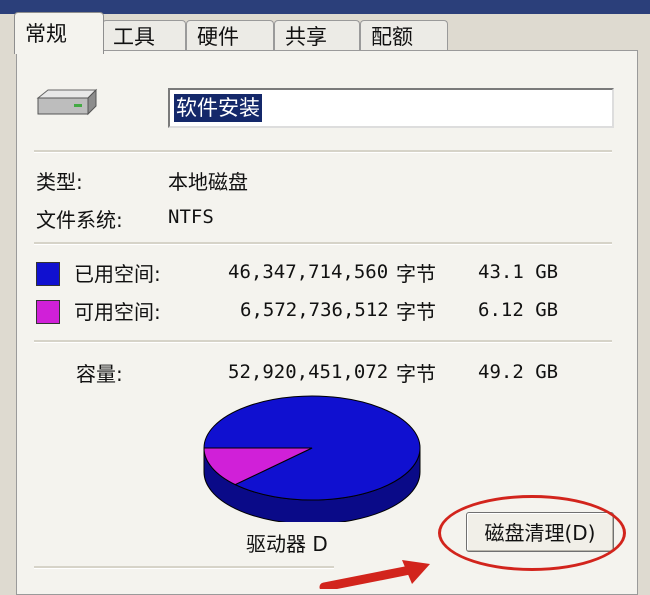 The width and height of the screenshot is (650, 595). Describe the element at coordinates (218, 108) in the screenshot. I see `drive-name-text: 软件安装` at that location.